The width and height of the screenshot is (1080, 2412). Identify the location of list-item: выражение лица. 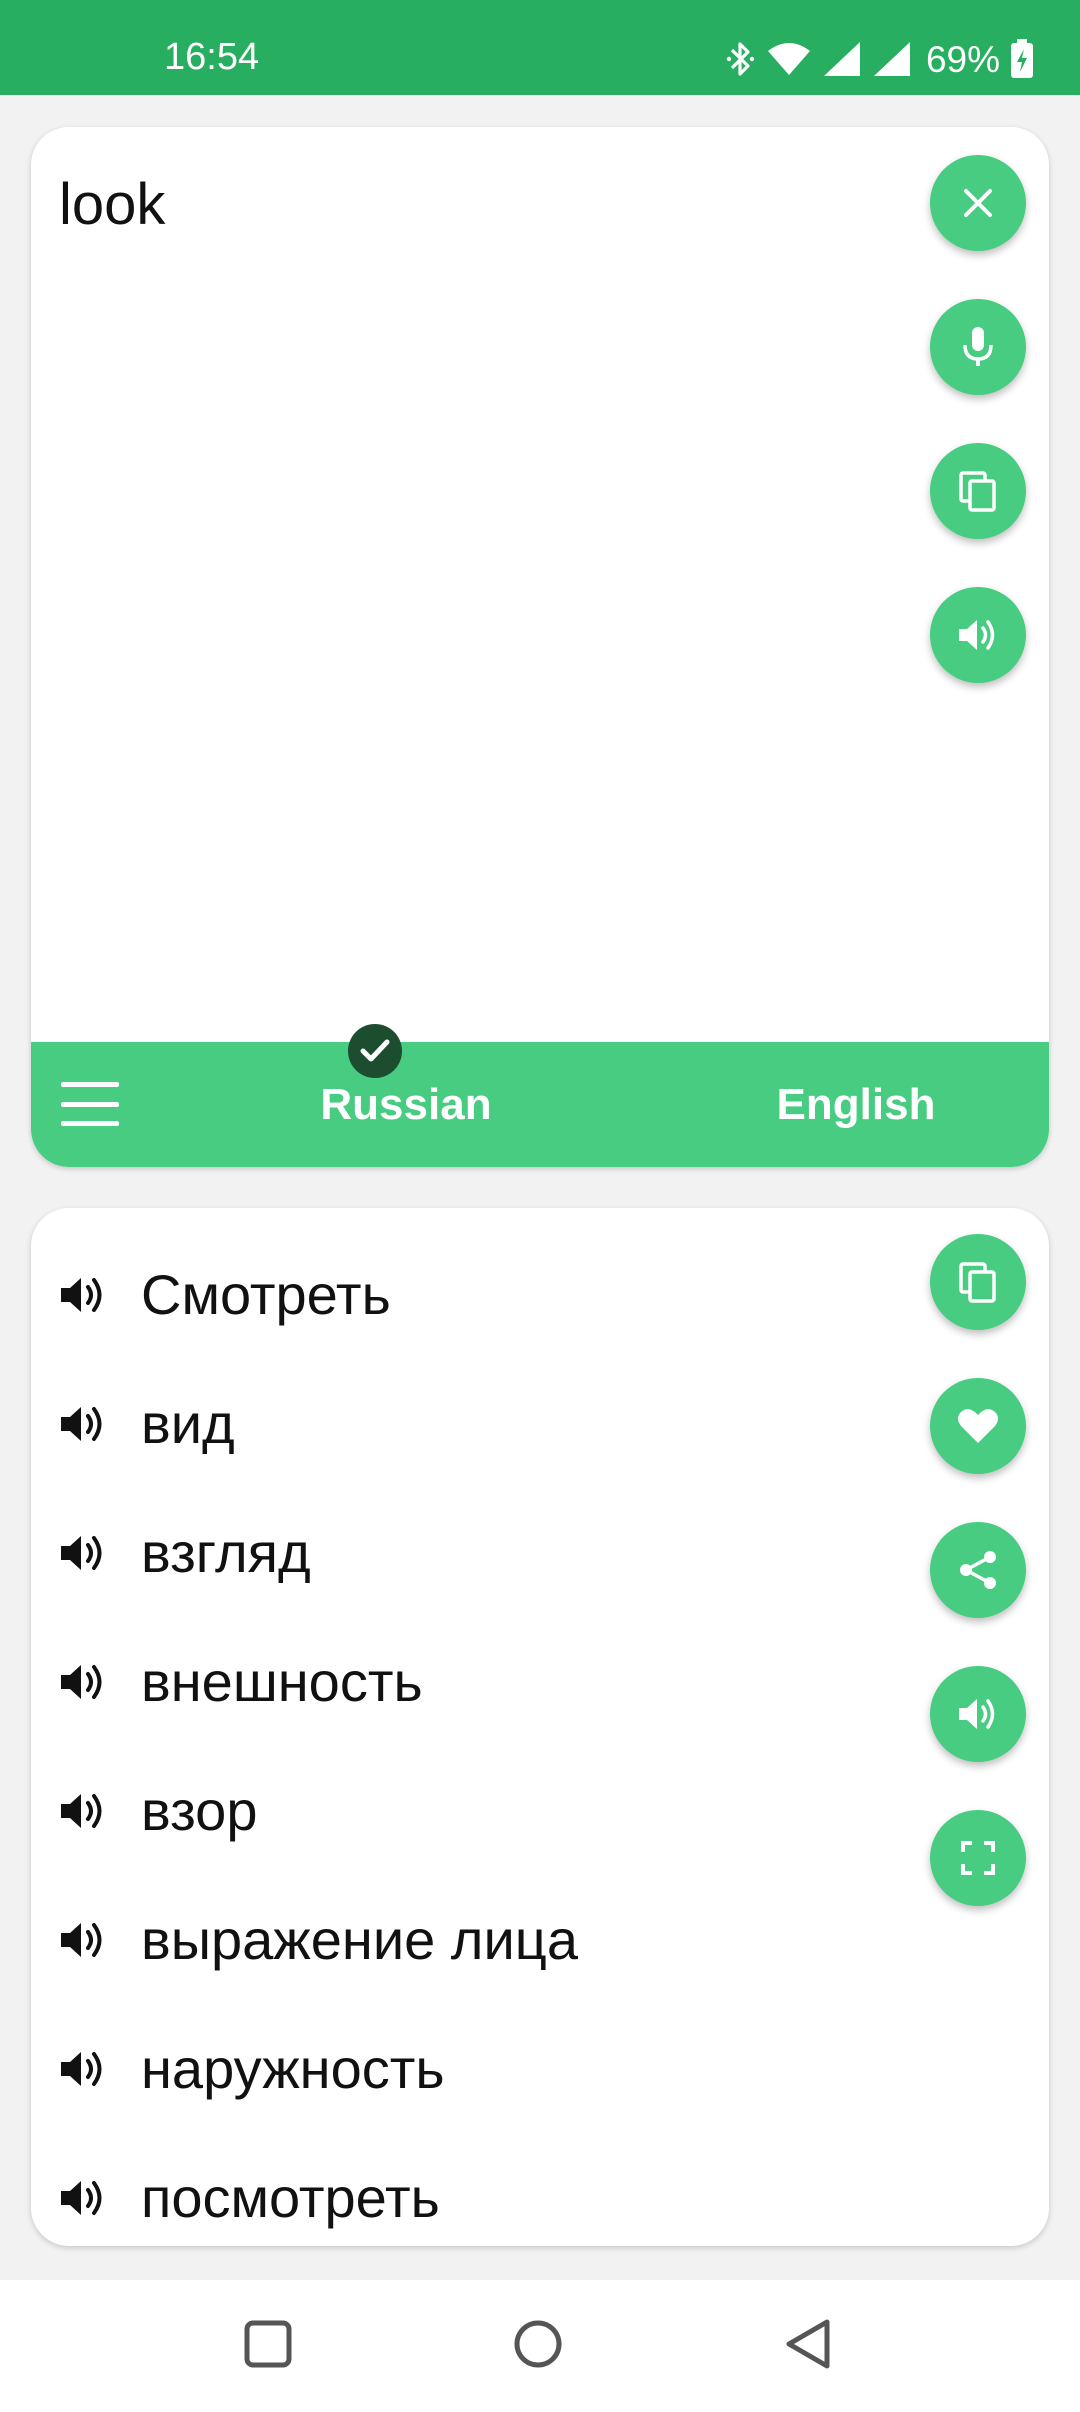
(484, 1939).